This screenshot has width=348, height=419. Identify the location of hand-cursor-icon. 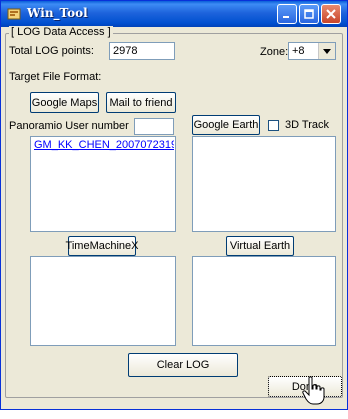
(313, 390).